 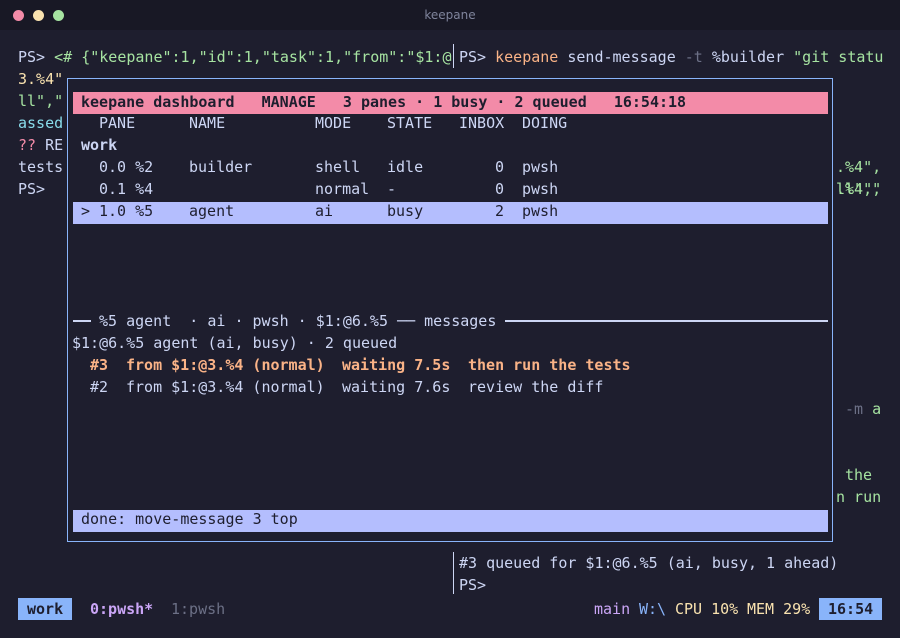 What do you see at coordinates (86, 211) in the screenshot?
I see `row-selection-marker: >` at bounding box center [86, 211].